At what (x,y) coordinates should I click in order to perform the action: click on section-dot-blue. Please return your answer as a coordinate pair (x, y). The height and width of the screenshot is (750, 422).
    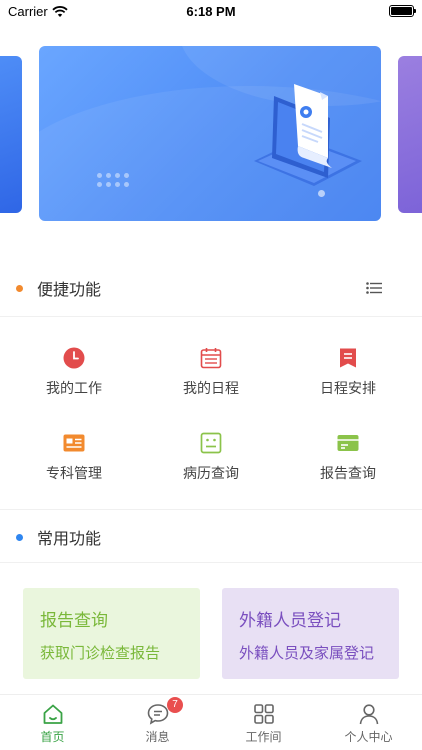
    Looking at the image, I should click on (19, 537).